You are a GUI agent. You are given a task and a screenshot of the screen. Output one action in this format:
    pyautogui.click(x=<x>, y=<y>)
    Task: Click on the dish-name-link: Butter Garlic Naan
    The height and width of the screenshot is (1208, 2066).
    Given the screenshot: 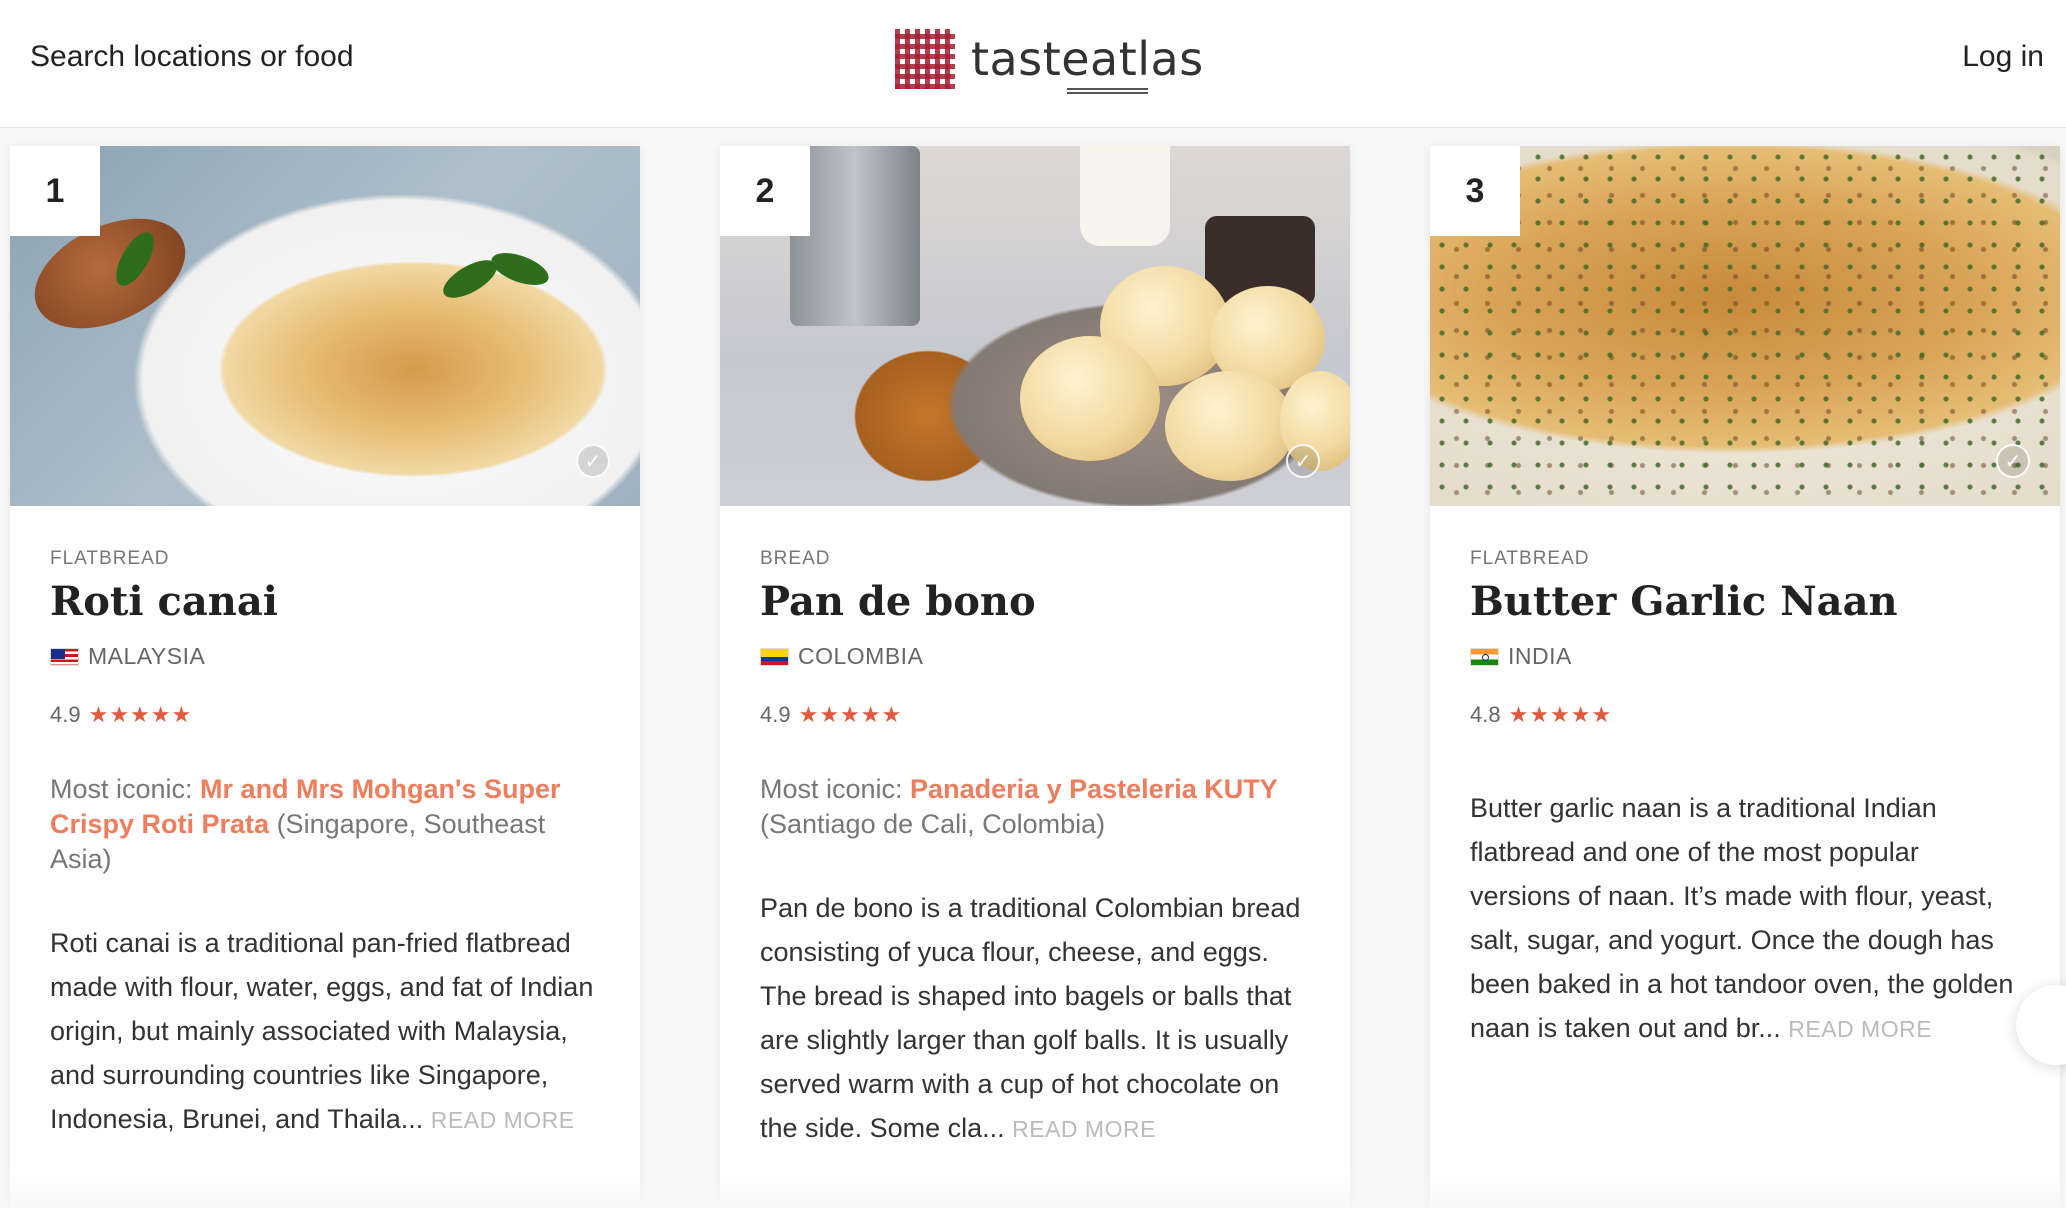 What is the action you would take?
    pyautogui.click(x=1745, y=601)
    